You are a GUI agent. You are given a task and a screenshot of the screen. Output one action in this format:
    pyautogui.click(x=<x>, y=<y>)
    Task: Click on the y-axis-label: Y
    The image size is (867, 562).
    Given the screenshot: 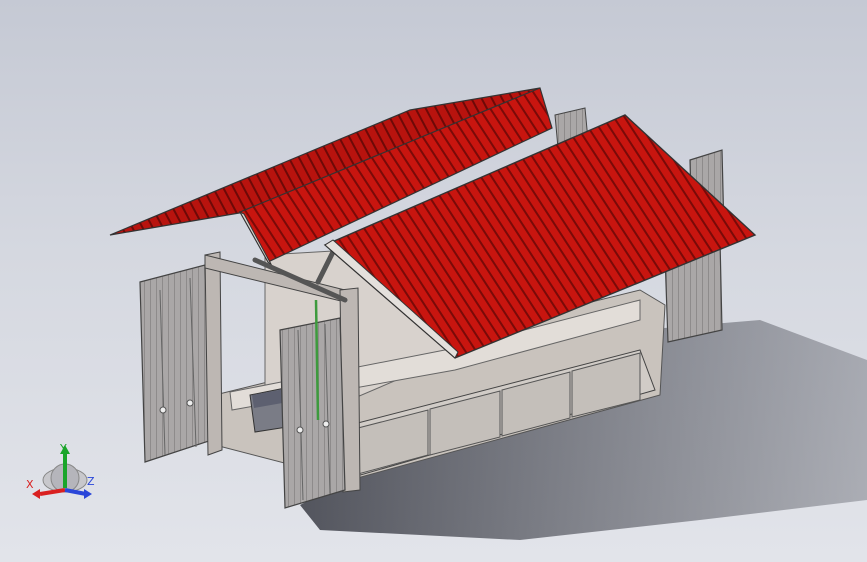 What is the action you would take?
    pyautogui.click(x=63, y=448)
    